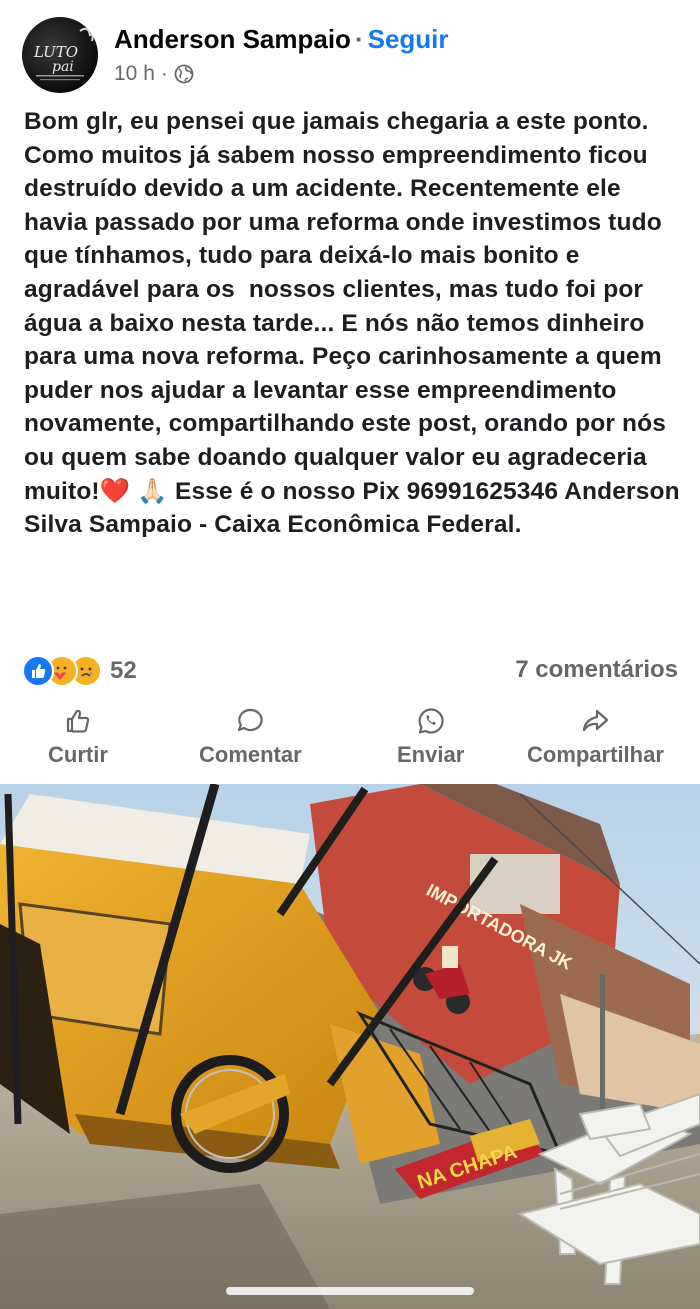  Describe the element at coordinates (123, 670) in the screenshot. I see `reaction-count: 52` at that location.